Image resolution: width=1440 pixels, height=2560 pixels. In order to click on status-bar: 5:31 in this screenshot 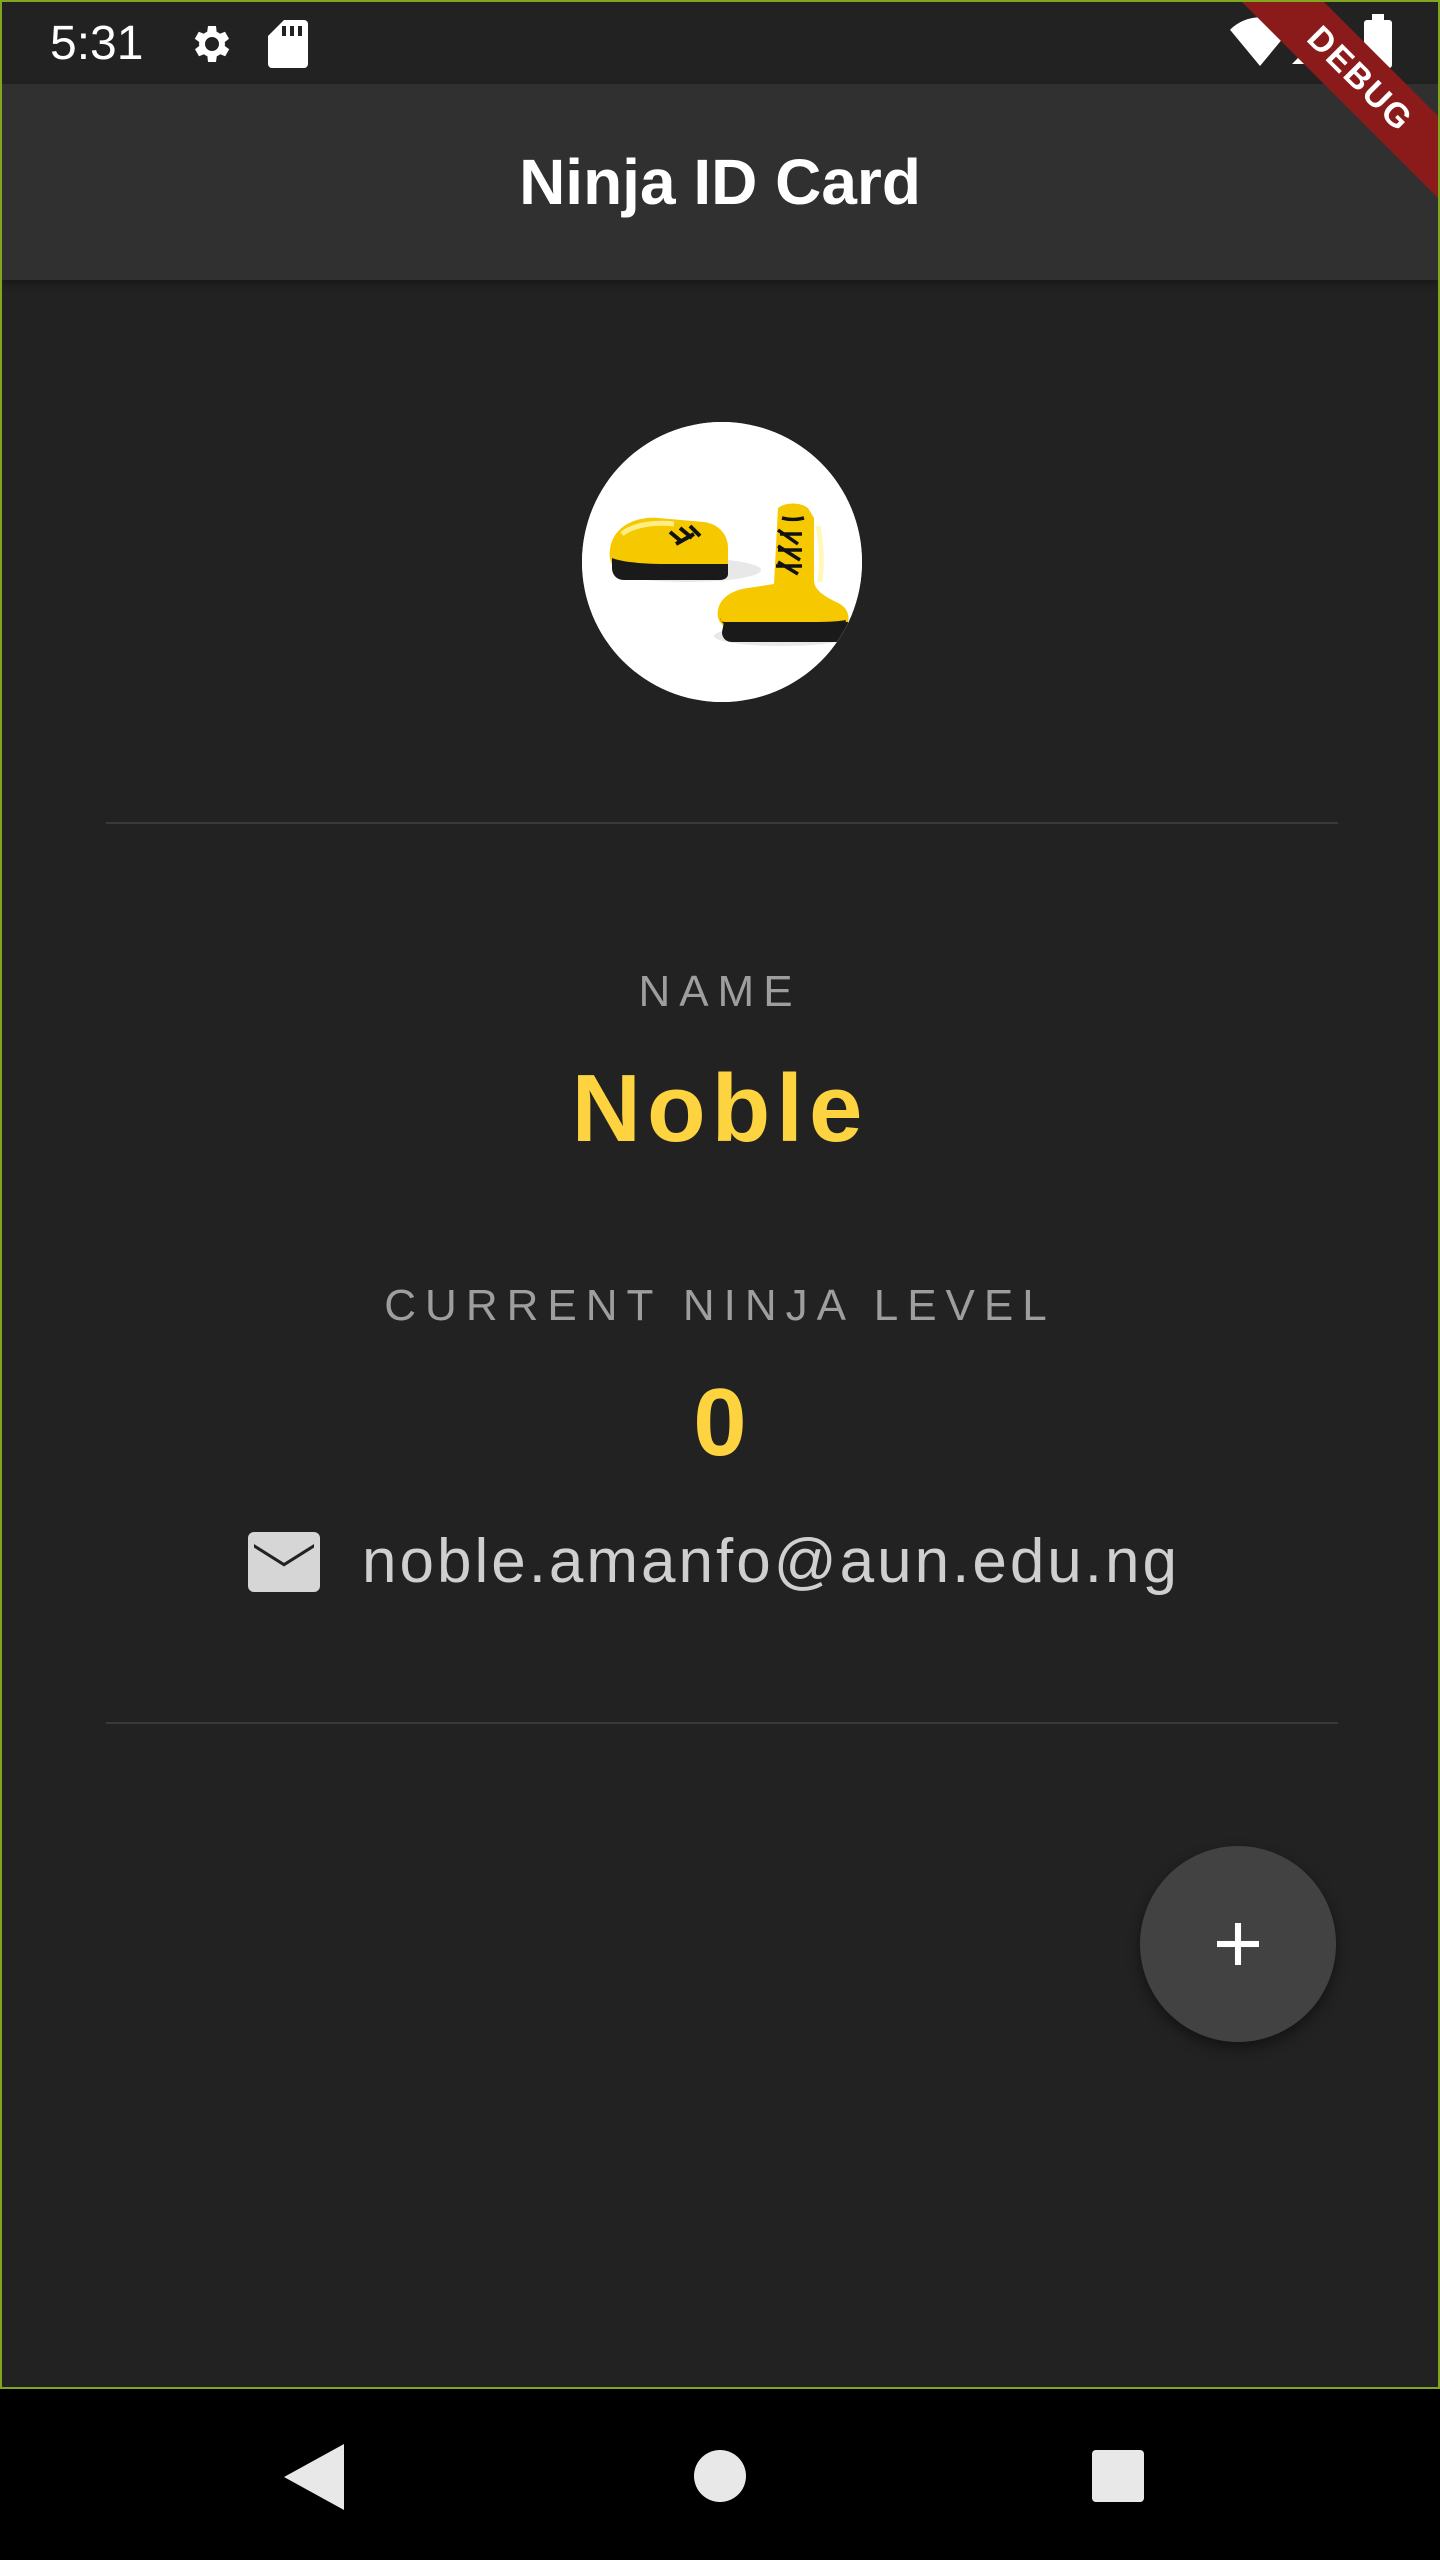, I will do `click(720, 43)`.